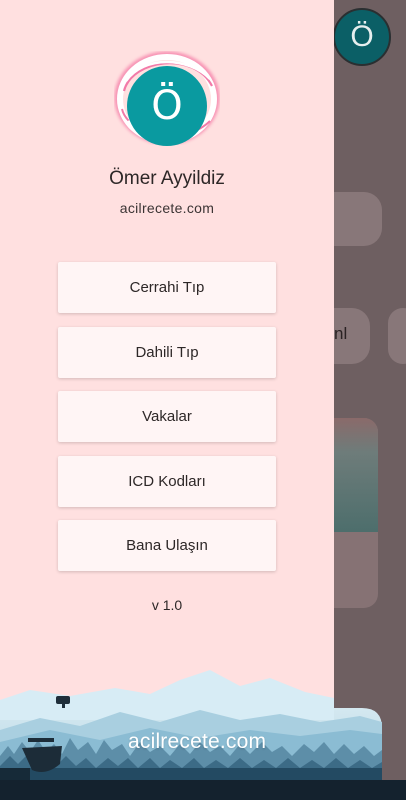  What do you see at coordinates (362, 37) in the screenshot?
I see `background-avatar: Ö` at bounding box center [362, 37].